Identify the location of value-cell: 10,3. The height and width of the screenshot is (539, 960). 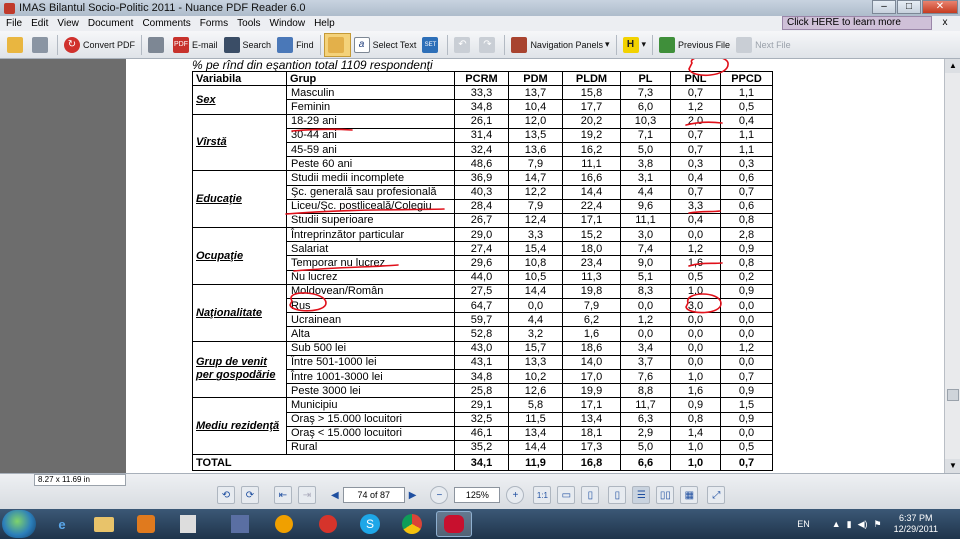
(645, 121).